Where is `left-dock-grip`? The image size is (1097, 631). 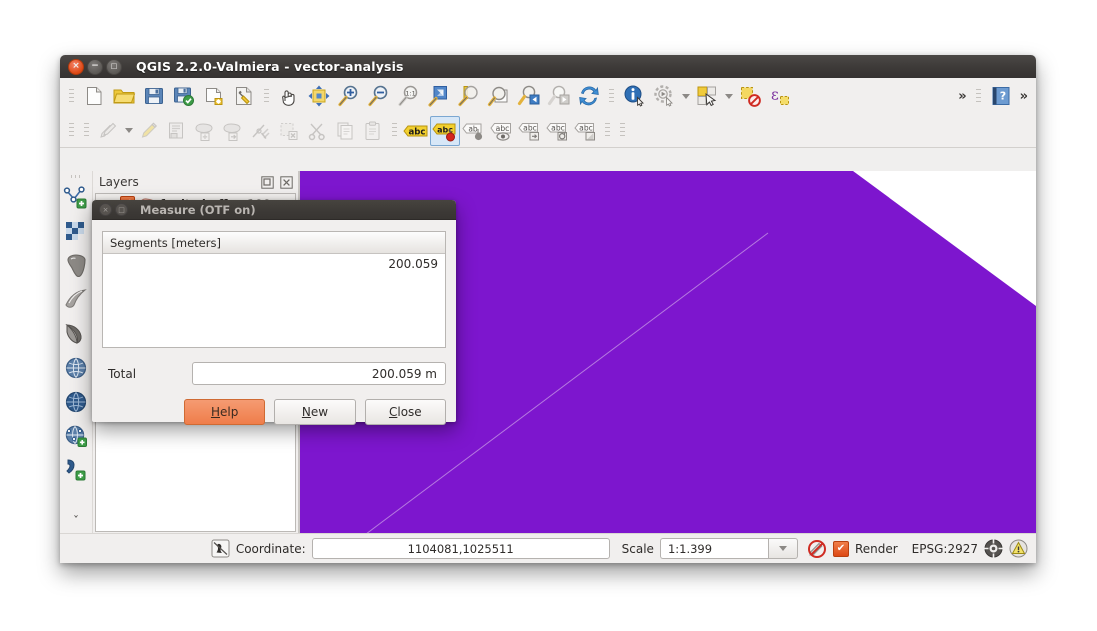 left-dock-grip is located at coordinates (76, 176).